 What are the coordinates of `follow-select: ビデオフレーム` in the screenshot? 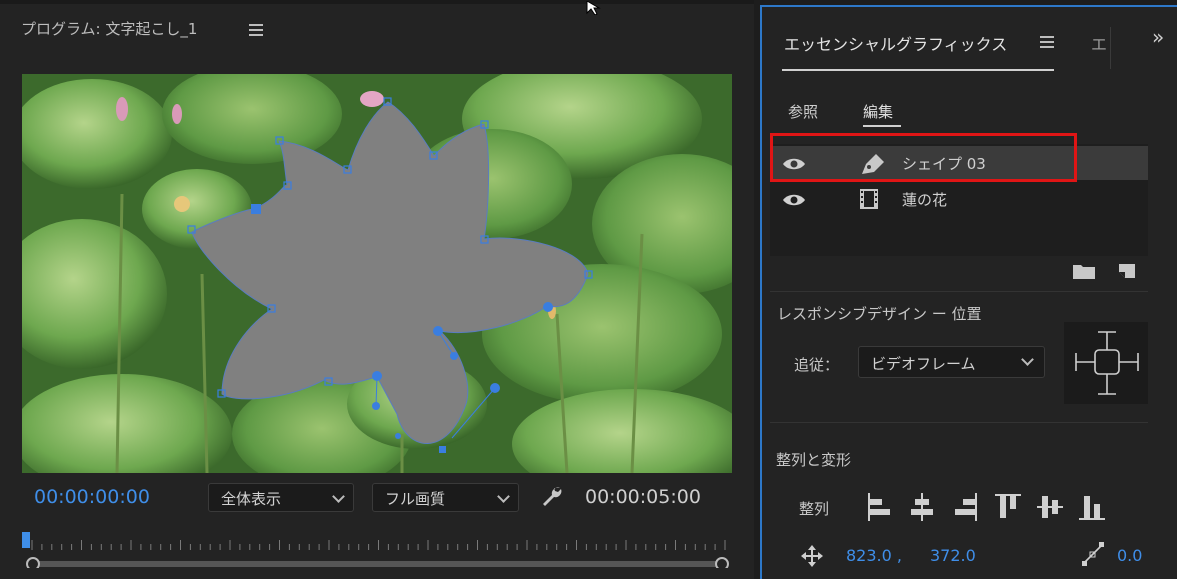 It's located at (951, 362).